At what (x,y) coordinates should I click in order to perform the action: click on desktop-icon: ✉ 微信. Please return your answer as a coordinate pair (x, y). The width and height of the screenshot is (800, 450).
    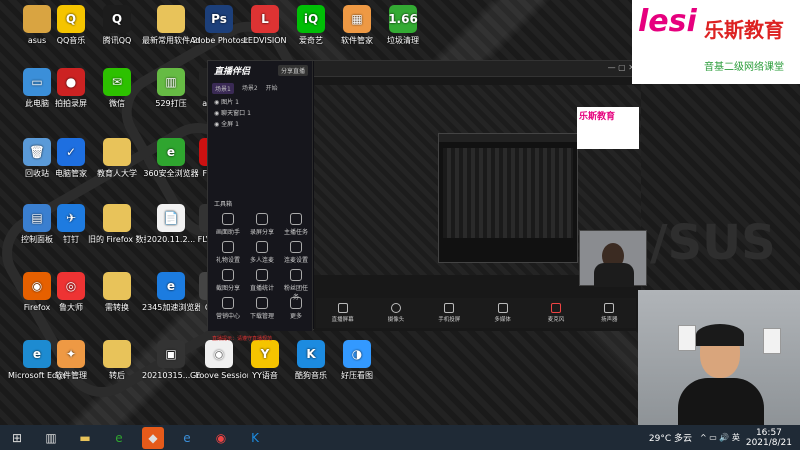
    Looking at the image, I should click on (117, 88).